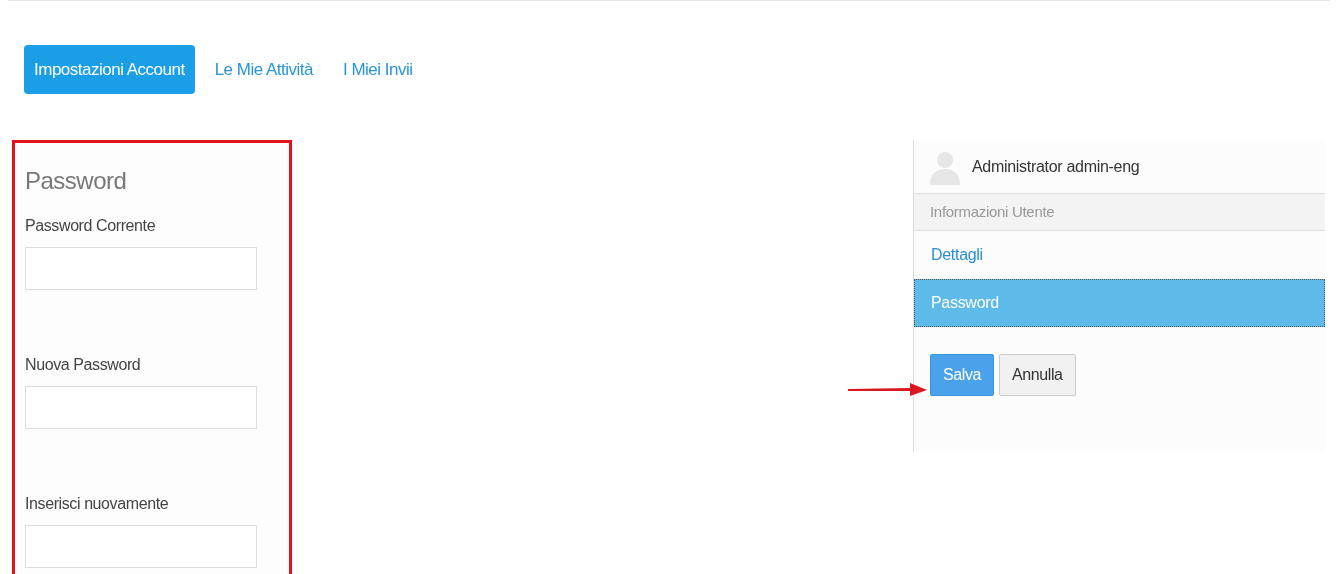 This screenshot has width=1338, height=574. What do you see at coordinates (97, 504) in the screenshot?
I see `field-label: Inserisci nuovamente` at bounding box center [97, 504].